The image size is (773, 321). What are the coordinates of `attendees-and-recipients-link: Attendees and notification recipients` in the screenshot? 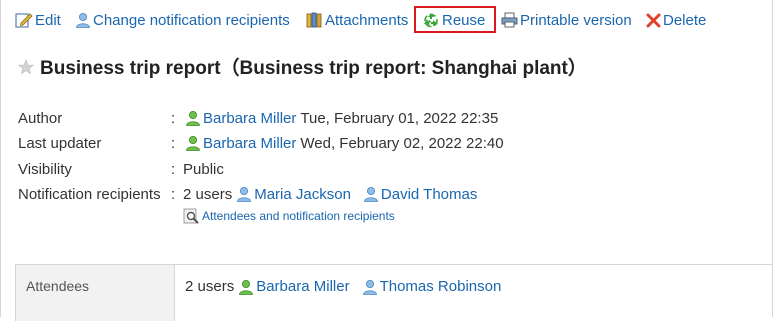 It's located at (289, 216).